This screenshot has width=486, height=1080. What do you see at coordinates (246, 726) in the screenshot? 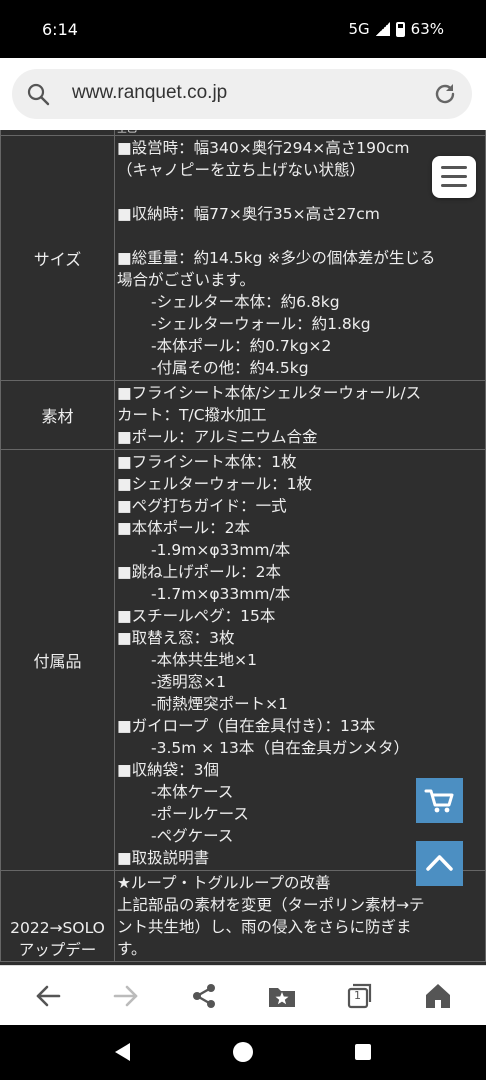
I see `spec-line: ■ガイロープ（自在金具付き）：13本` at bounding box center [246, 726].